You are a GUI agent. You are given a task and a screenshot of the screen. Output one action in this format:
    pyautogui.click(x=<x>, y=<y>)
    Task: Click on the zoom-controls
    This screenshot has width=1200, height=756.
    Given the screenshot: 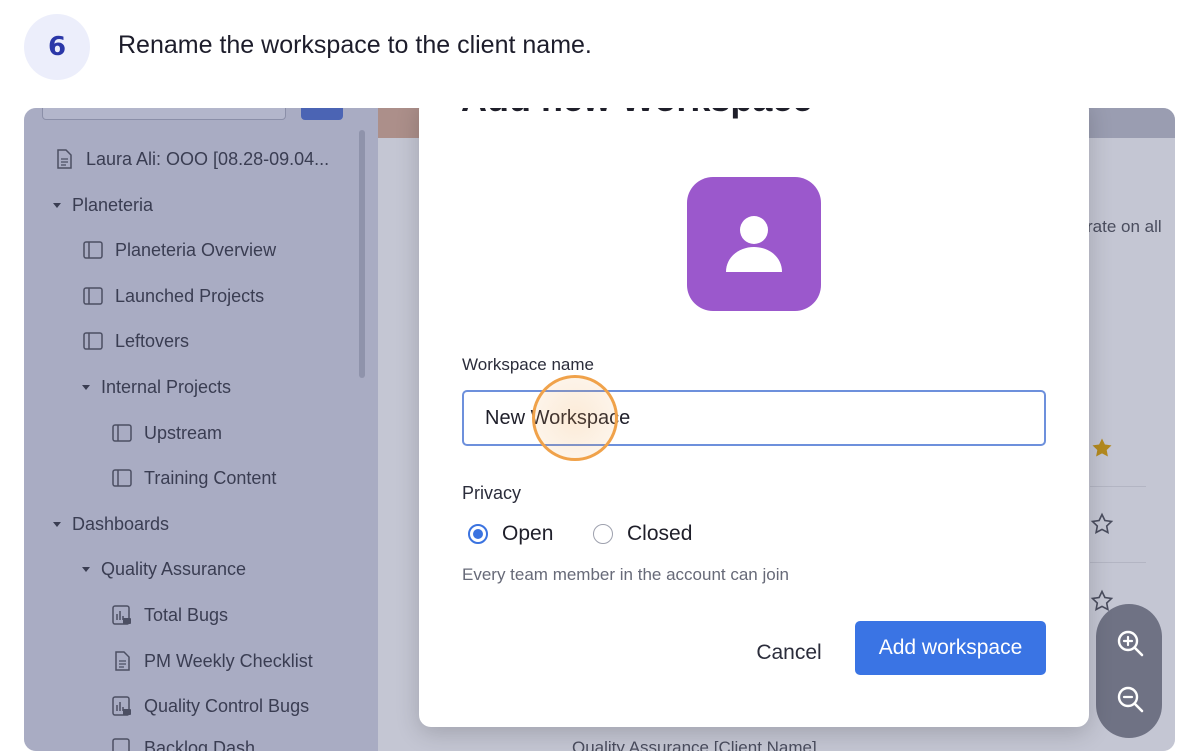 What is the action you would take?
    pyautogui.click(x=1129, y=671)
    